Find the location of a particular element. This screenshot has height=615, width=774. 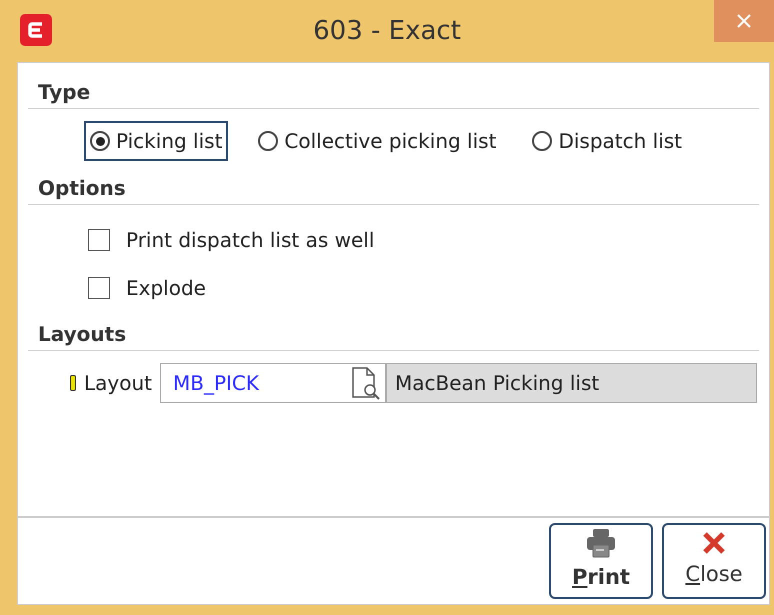

radio-option: Collective picking list is located at coordinates (377, 141).